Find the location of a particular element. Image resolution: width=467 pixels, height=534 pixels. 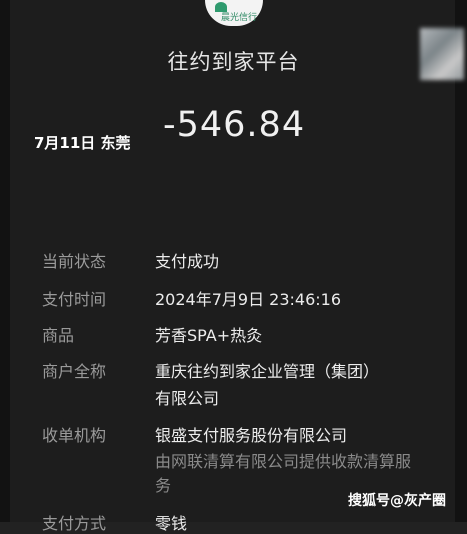

goods-value: 芳香SPA+热灸 is located at coordinates (209, 335).